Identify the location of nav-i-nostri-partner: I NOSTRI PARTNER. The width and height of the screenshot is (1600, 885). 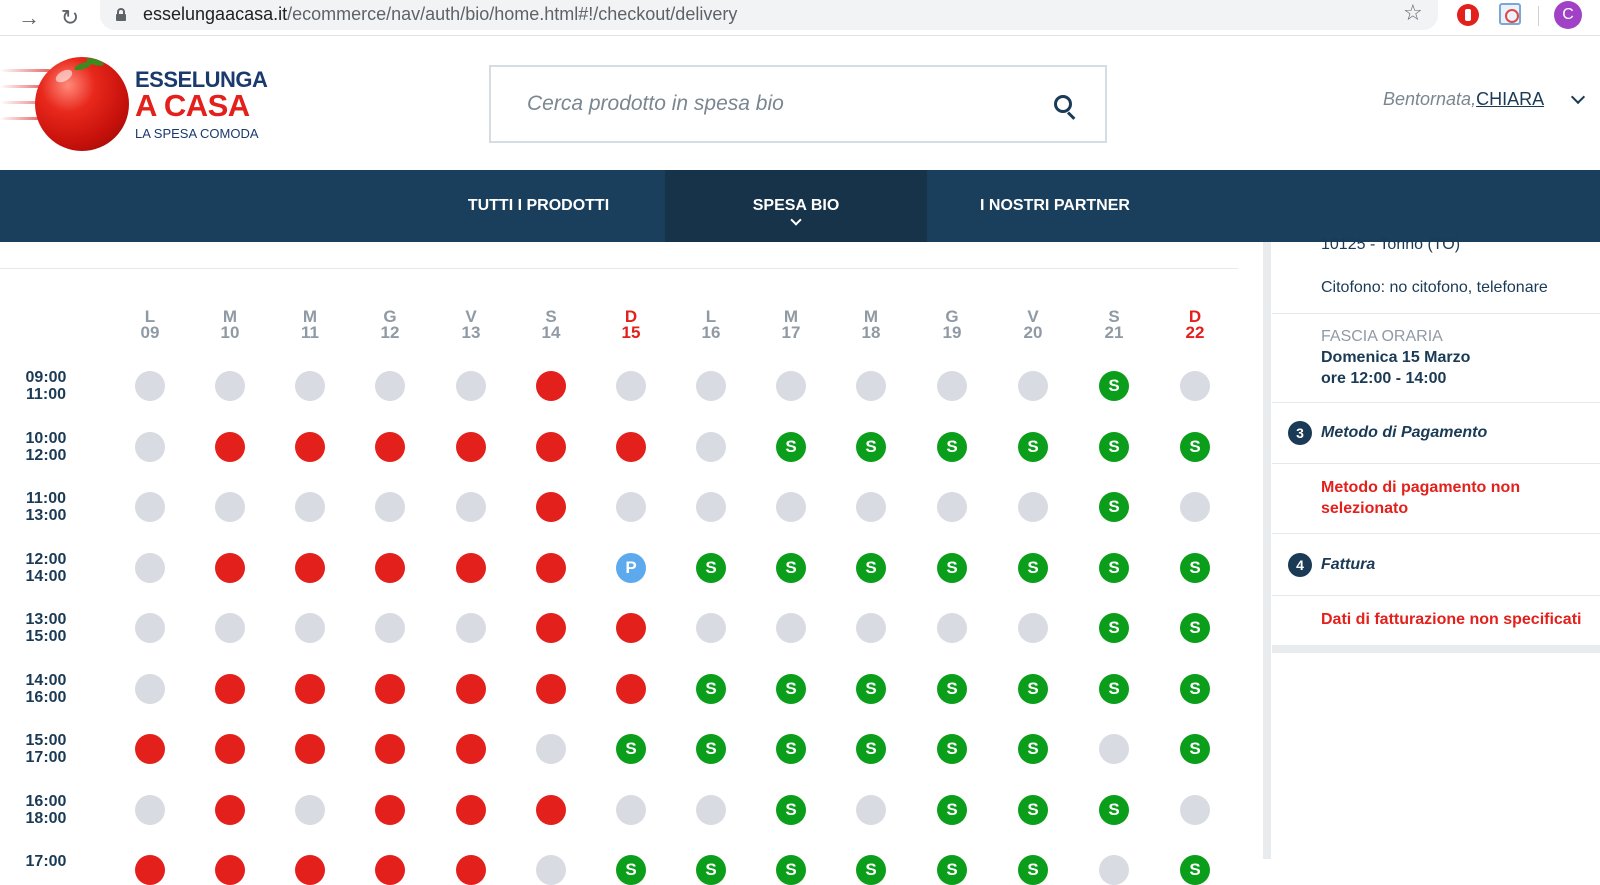
(1055, 206).